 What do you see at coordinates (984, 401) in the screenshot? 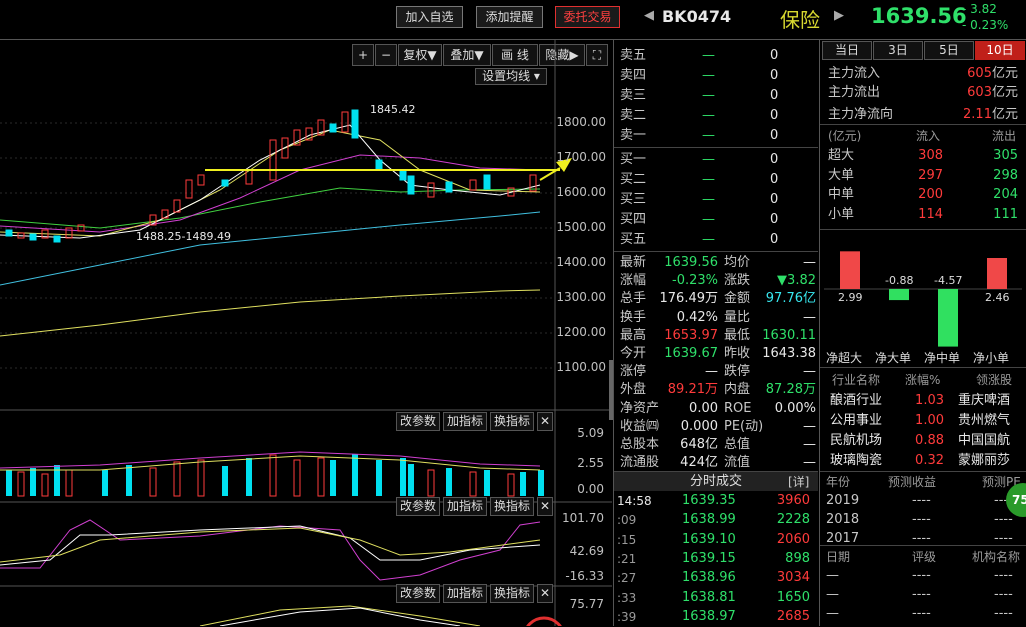
I see `industry-leader: 重庆啤酒` at bounding box center [984, 401].